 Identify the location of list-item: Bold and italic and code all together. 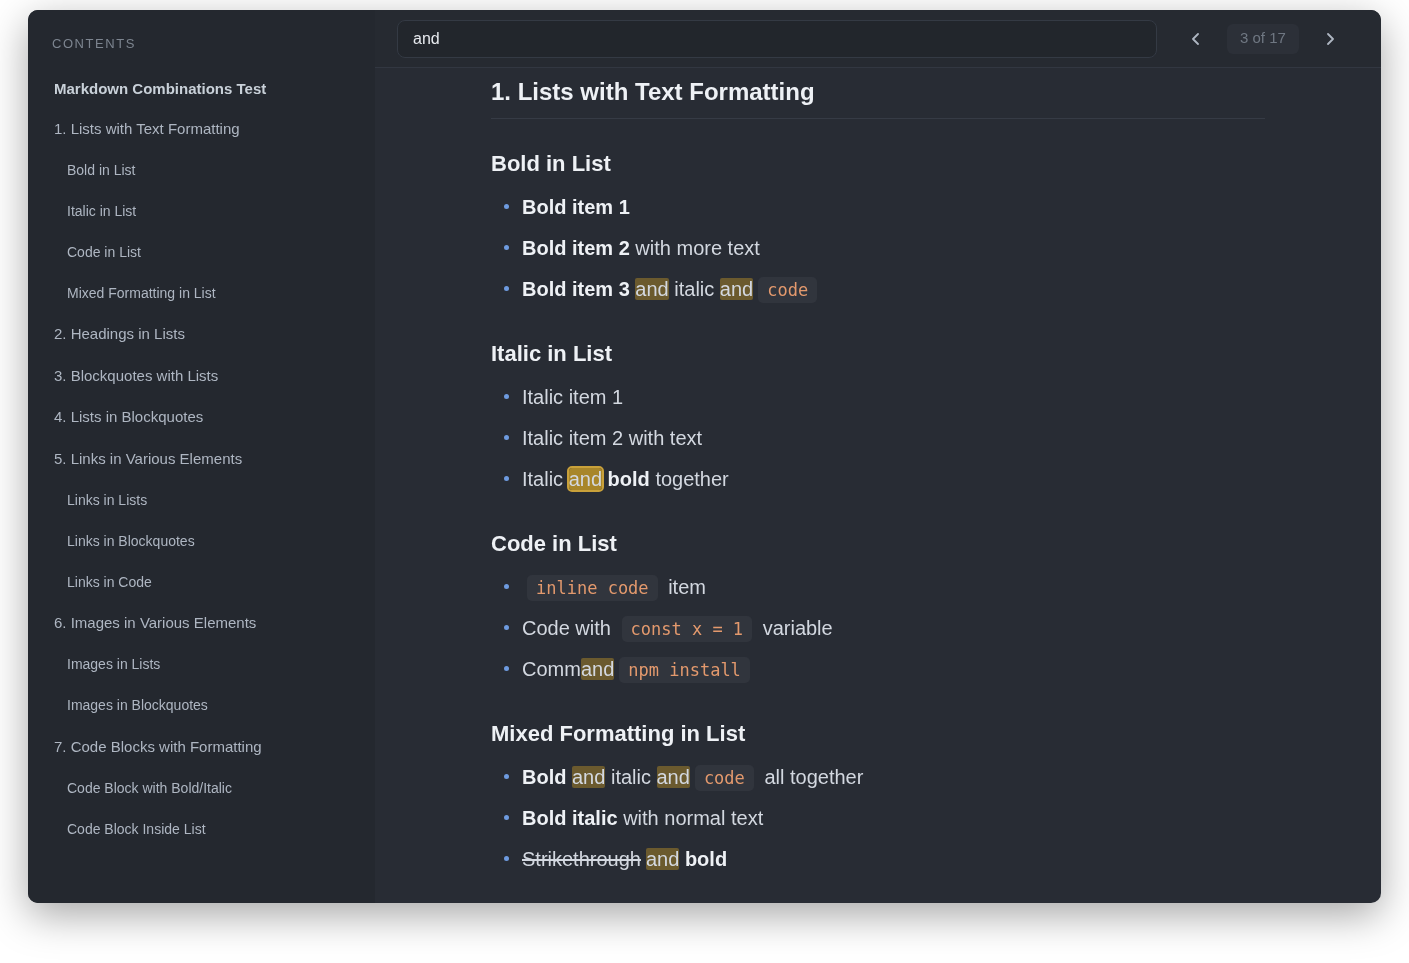
(693, 776).